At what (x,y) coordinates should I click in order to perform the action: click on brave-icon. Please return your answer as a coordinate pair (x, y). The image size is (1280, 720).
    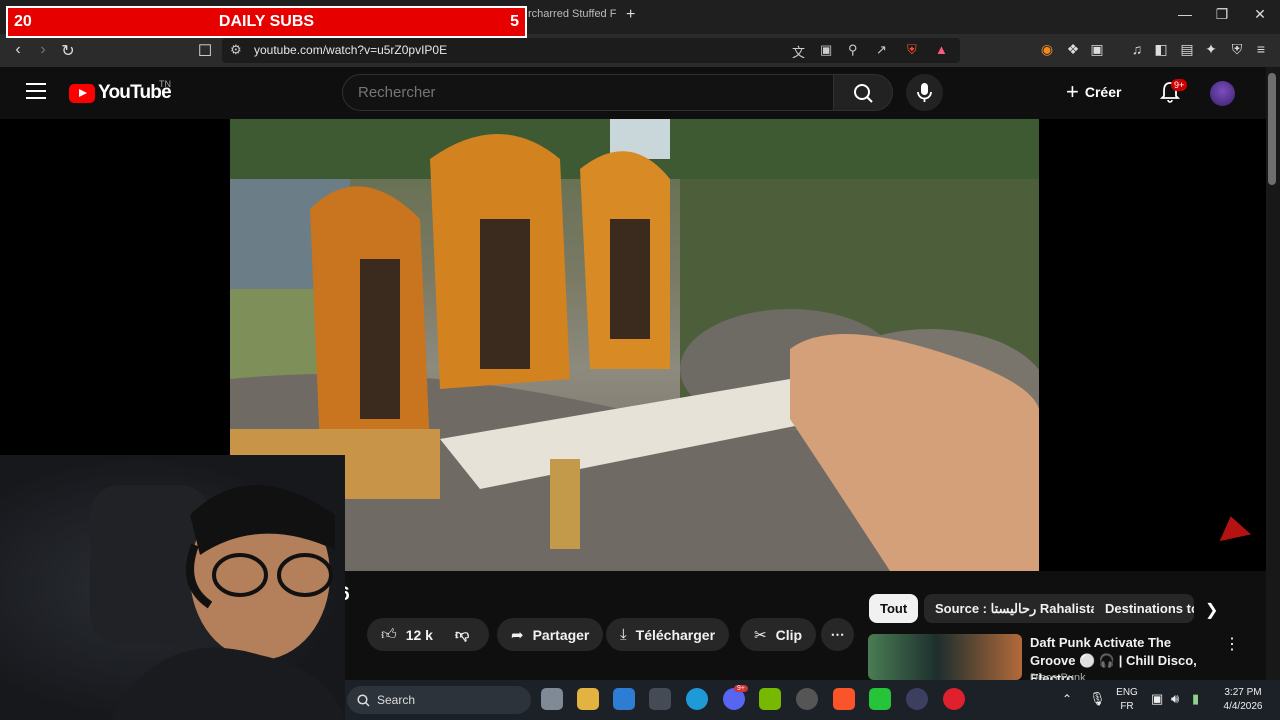
    Looking at the image, I should click on (844, 699).